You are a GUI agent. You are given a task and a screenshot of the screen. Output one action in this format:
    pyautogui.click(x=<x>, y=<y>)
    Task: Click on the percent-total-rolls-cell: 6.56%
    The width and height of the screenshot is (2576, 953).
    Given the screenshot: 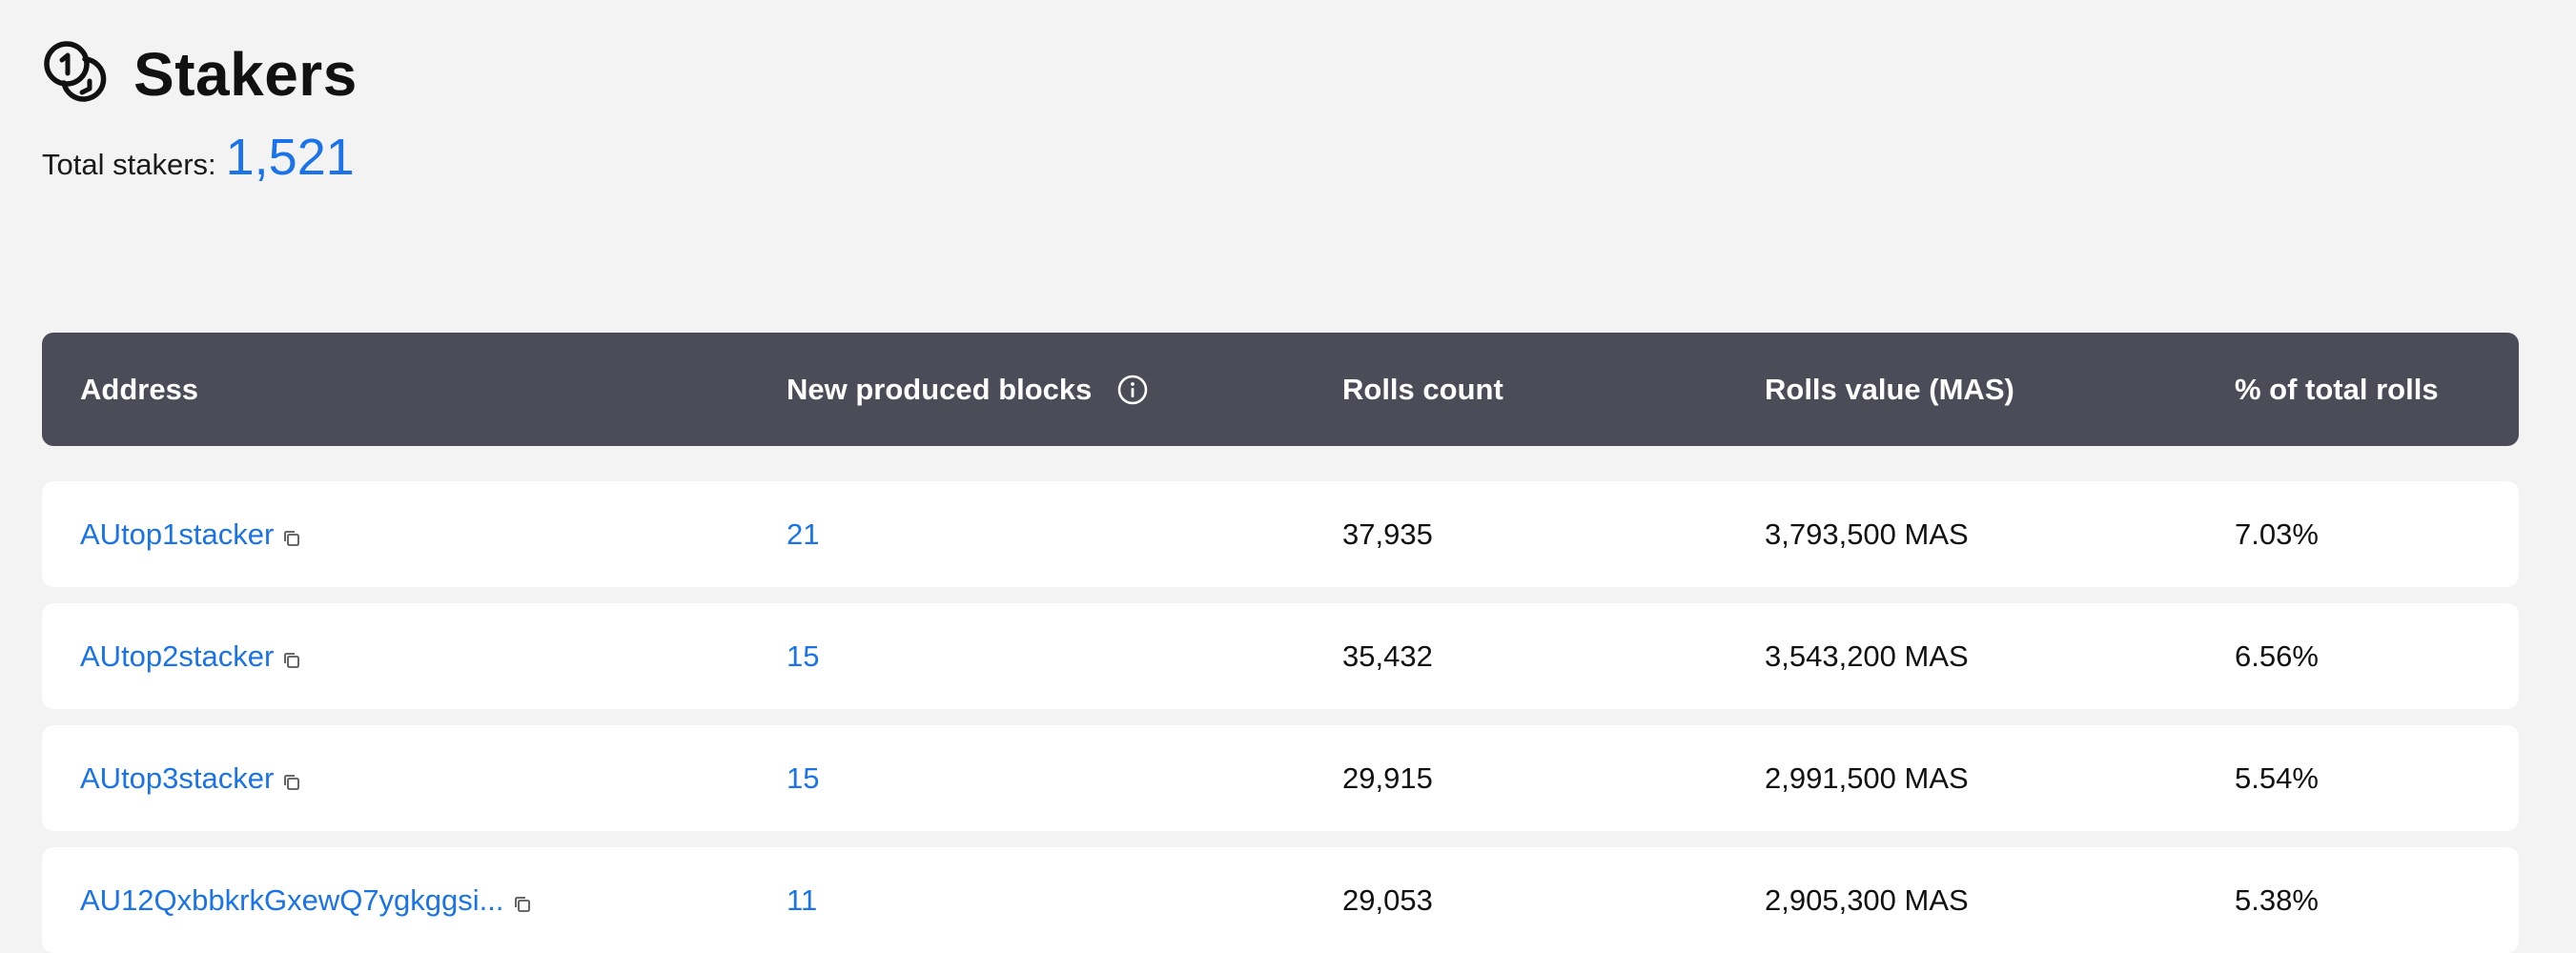 What is the action you would take?
    pyautogui.click(x=2277, y=656)
    